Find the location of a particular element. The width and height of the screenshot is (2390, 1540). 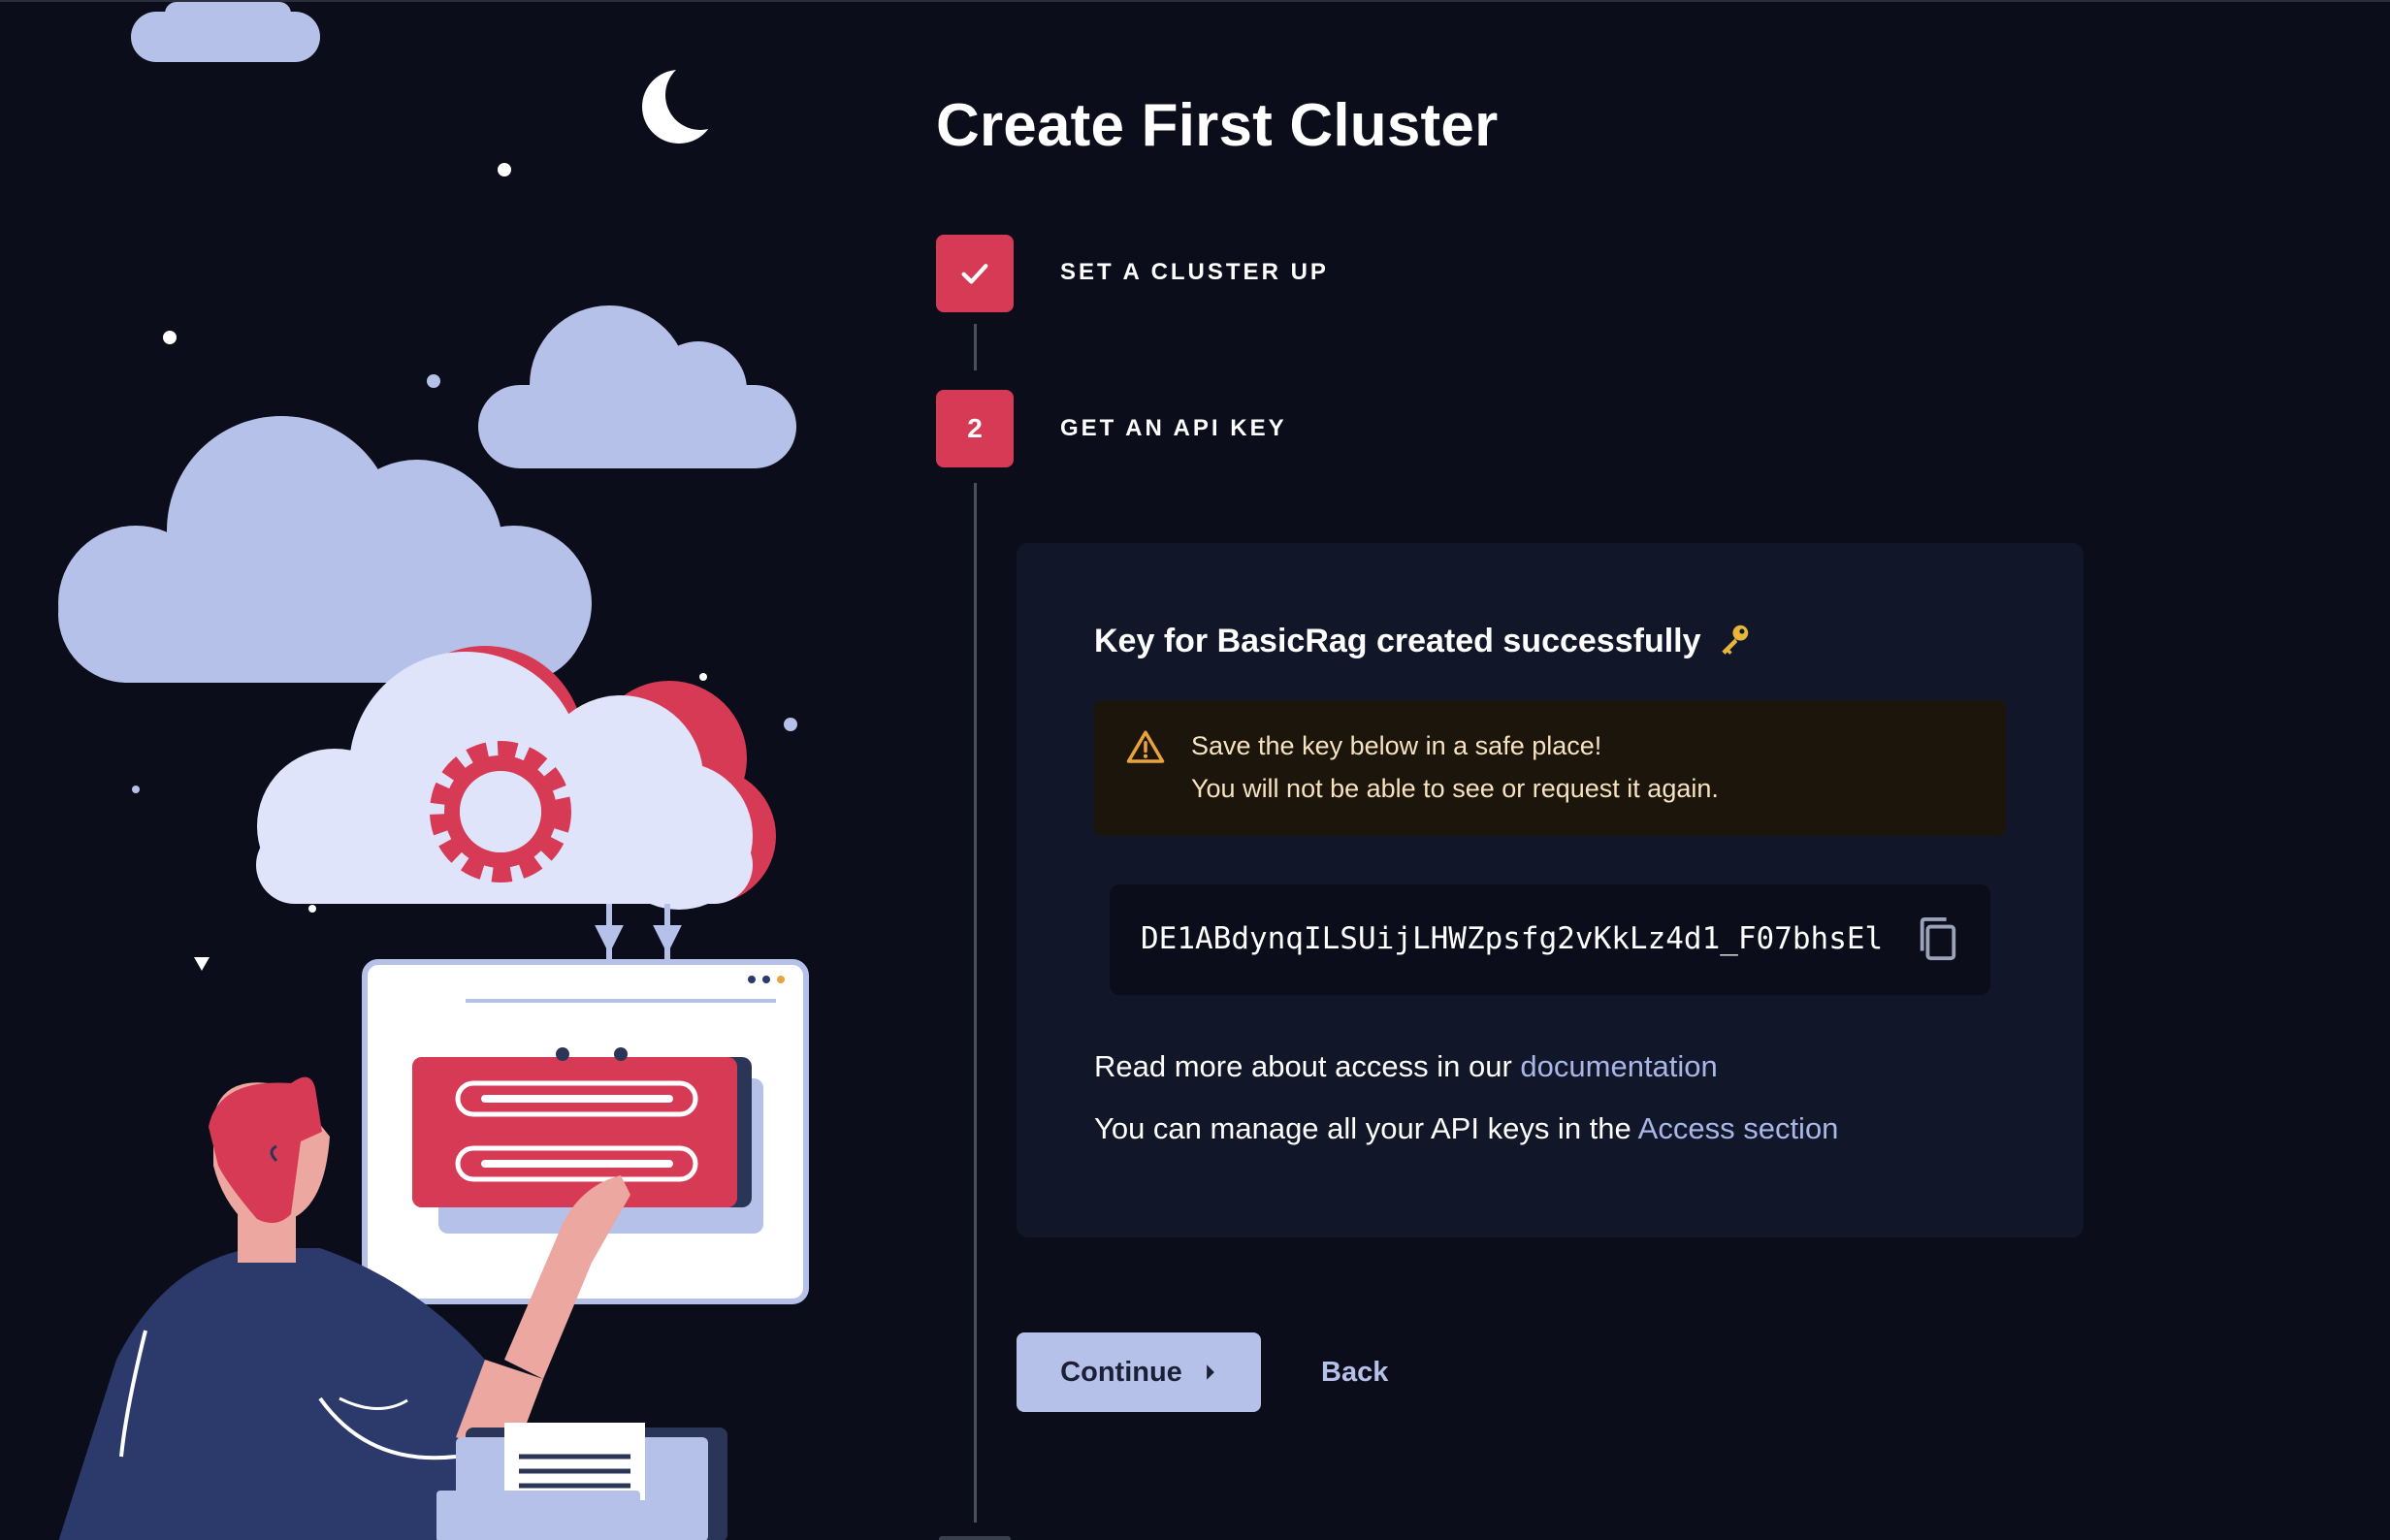

step-connector is located at coordinates (975, 347).